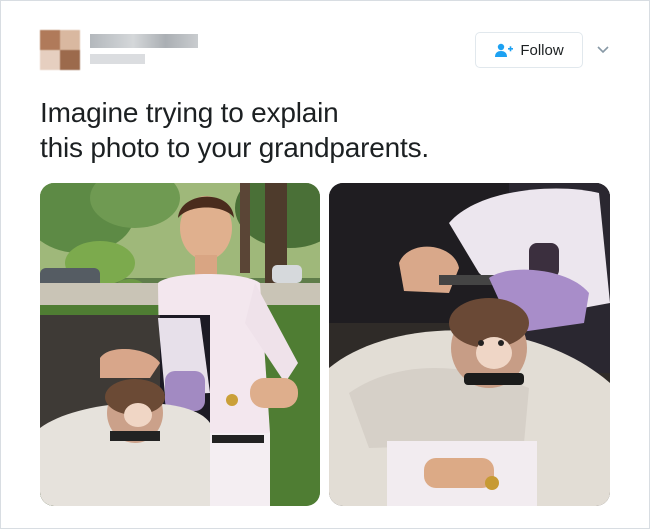  Describe the element at coordinates (60, 50) in the screenshot. I see `avatar` at that location.